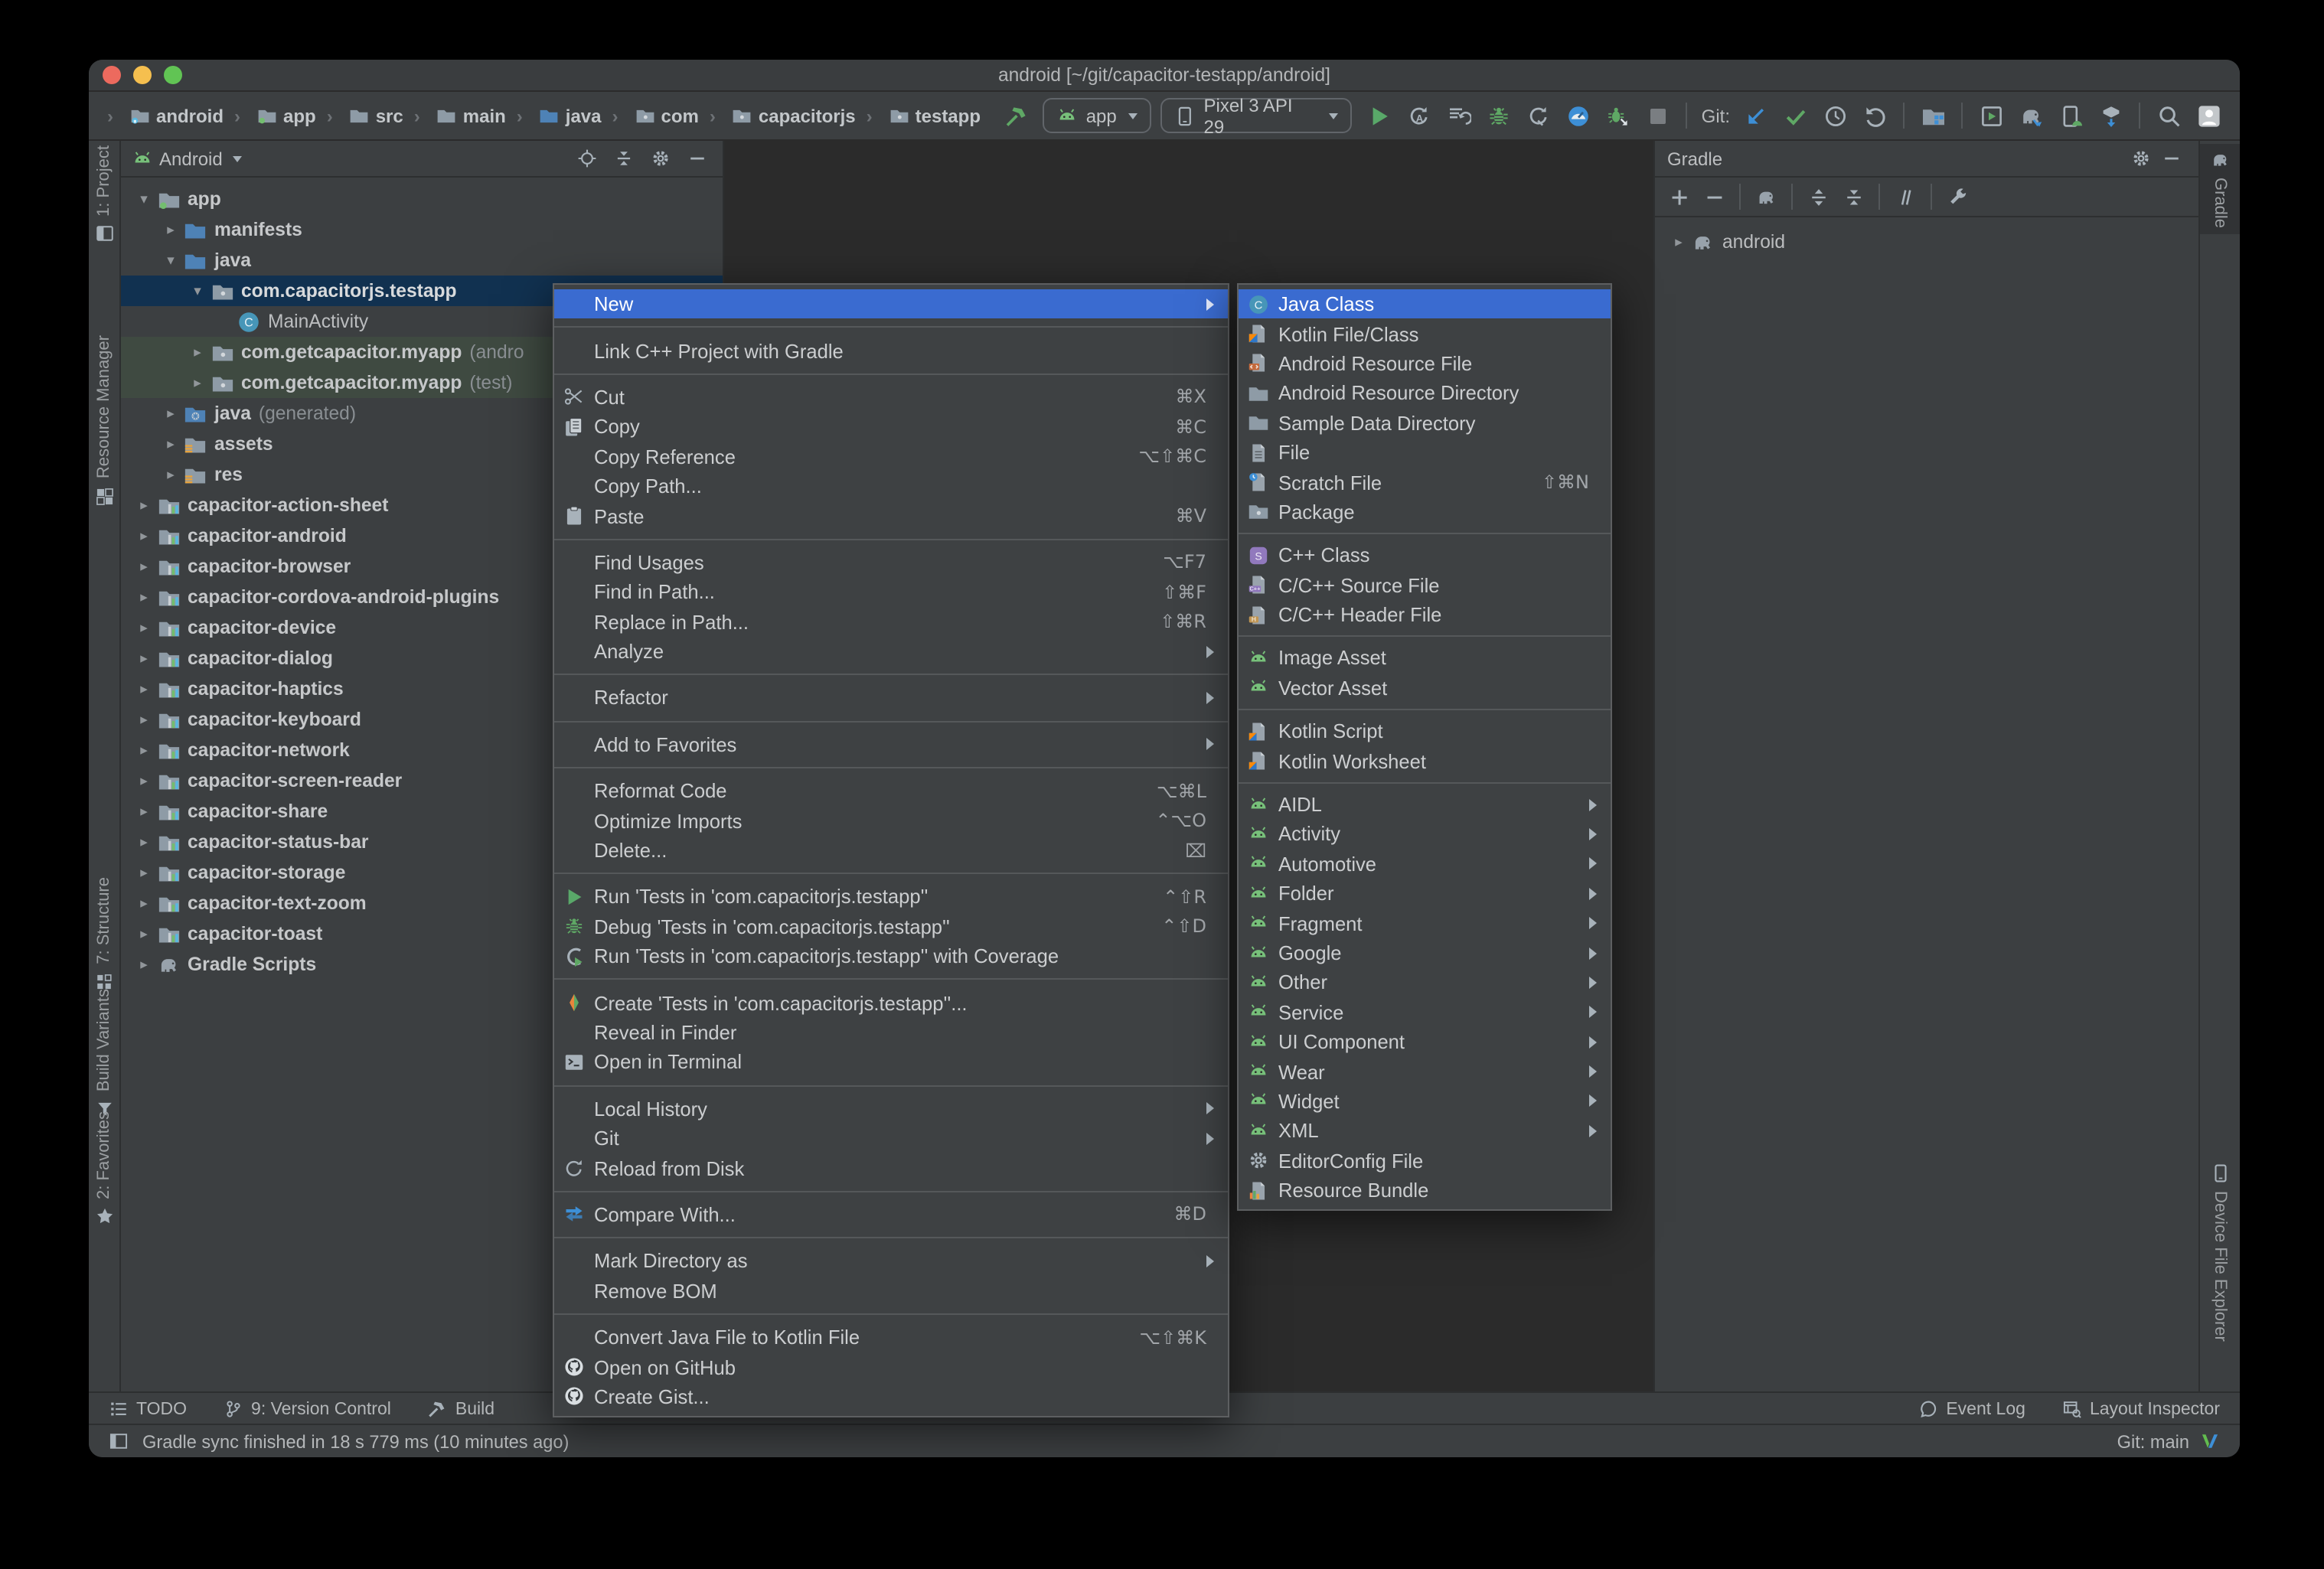 The image size is (2324, 1569). Describe the element at coordinates (891, 351) in the screenshot. I see `menu-item: Link C++ Project with Gradle` at that location.